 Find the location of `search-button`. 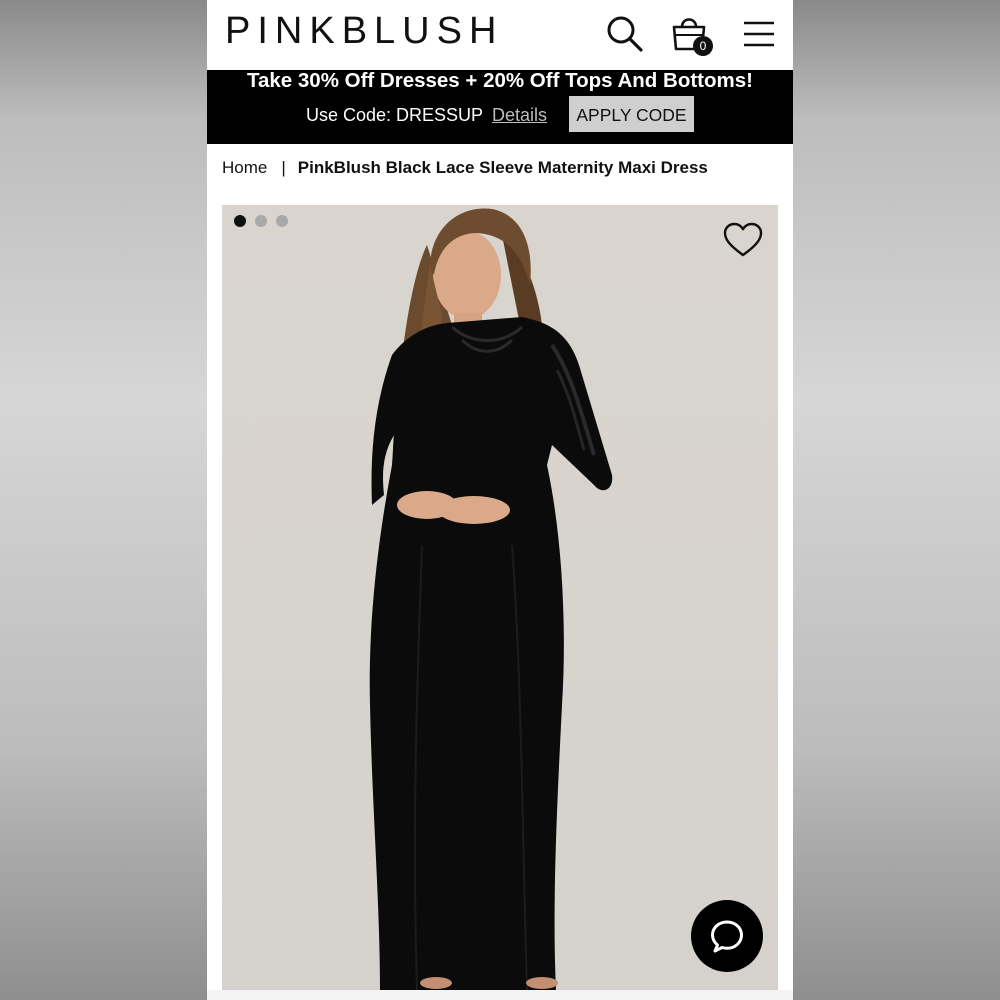

search-button is located at coordinates (625, 34).